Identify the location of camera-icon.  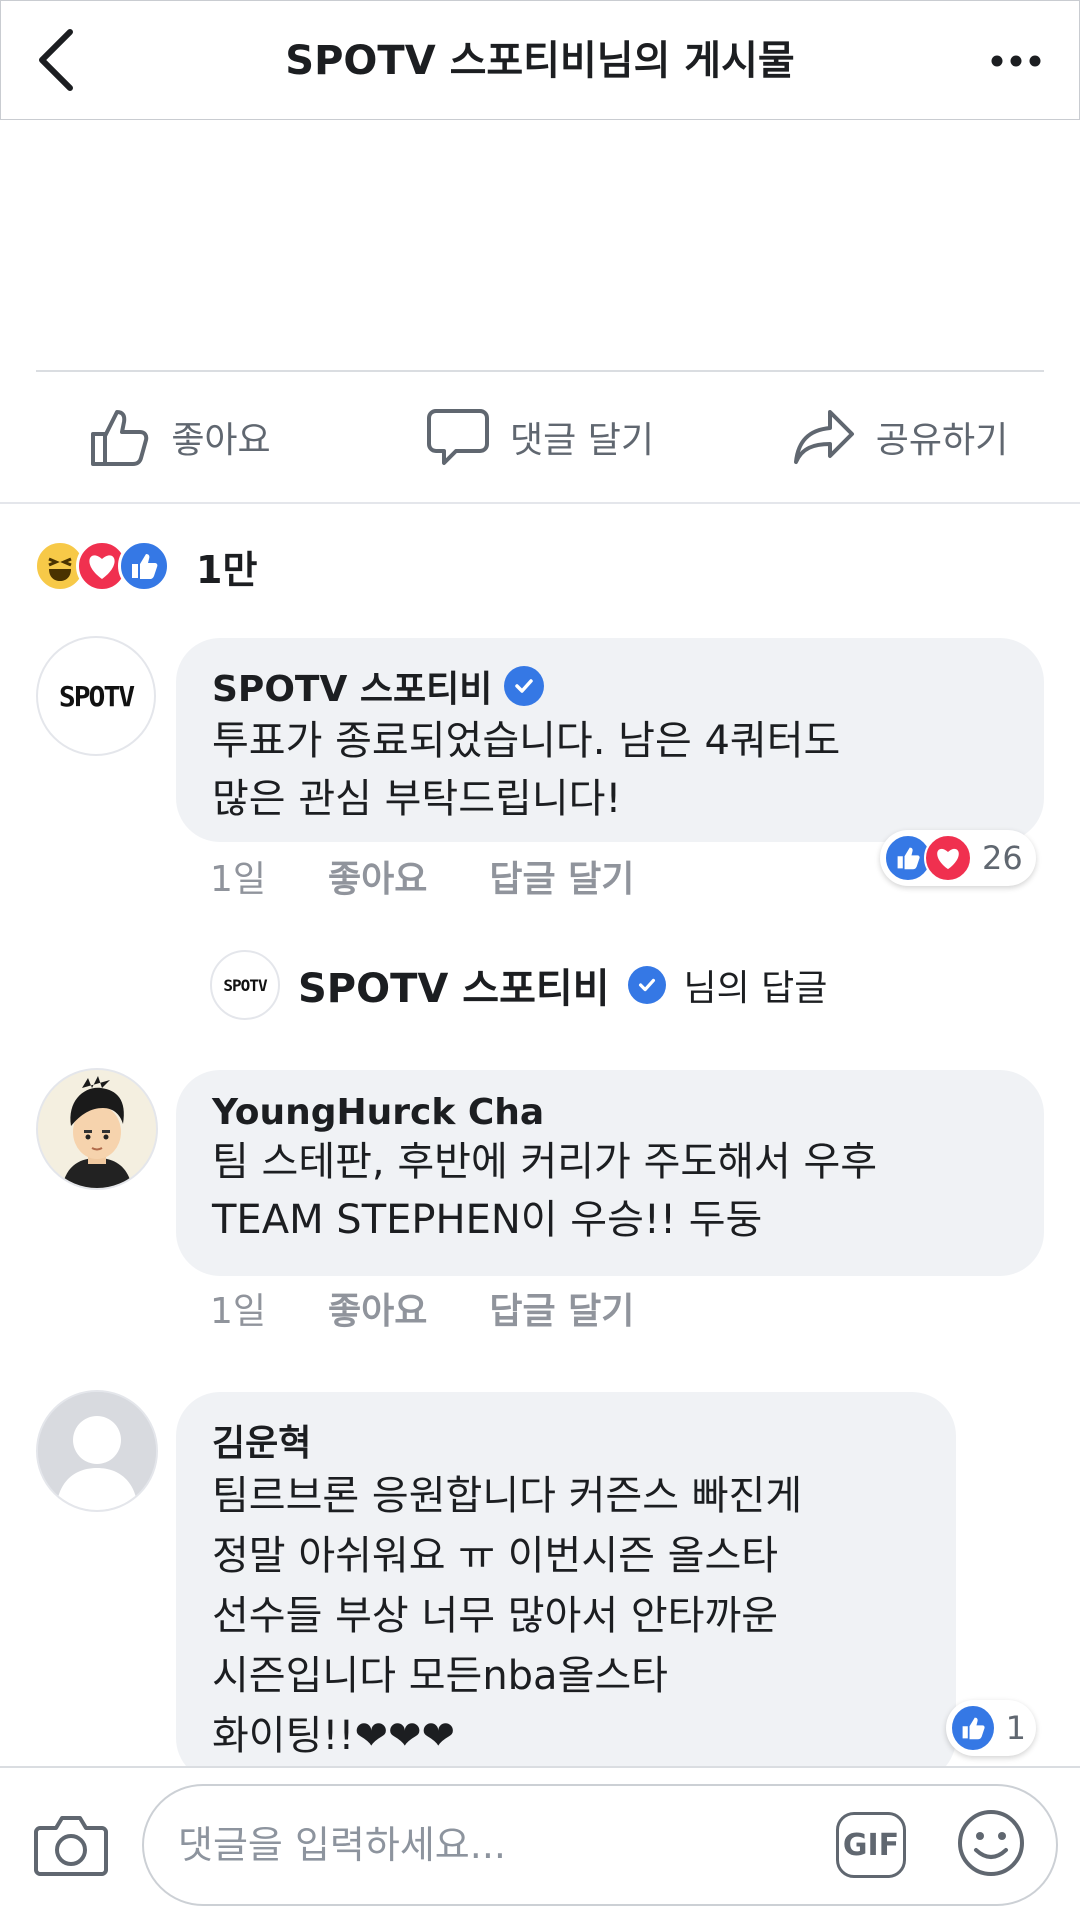
(71, 1846).